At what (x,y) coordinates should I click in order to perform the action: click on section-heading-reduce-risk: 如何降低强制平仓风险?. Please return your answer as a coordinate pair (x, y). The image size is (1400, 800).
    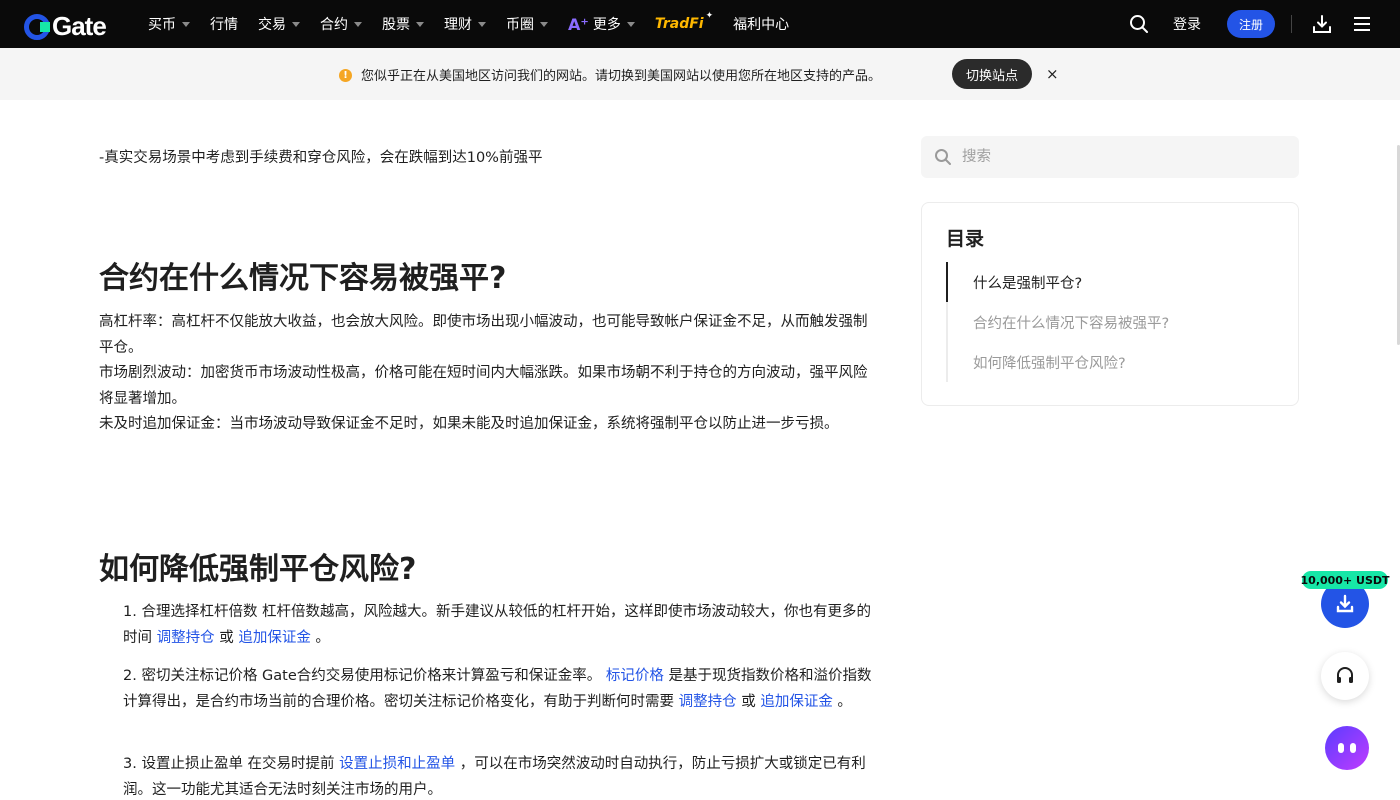
    Looking at the image, I should click on (258, 569).